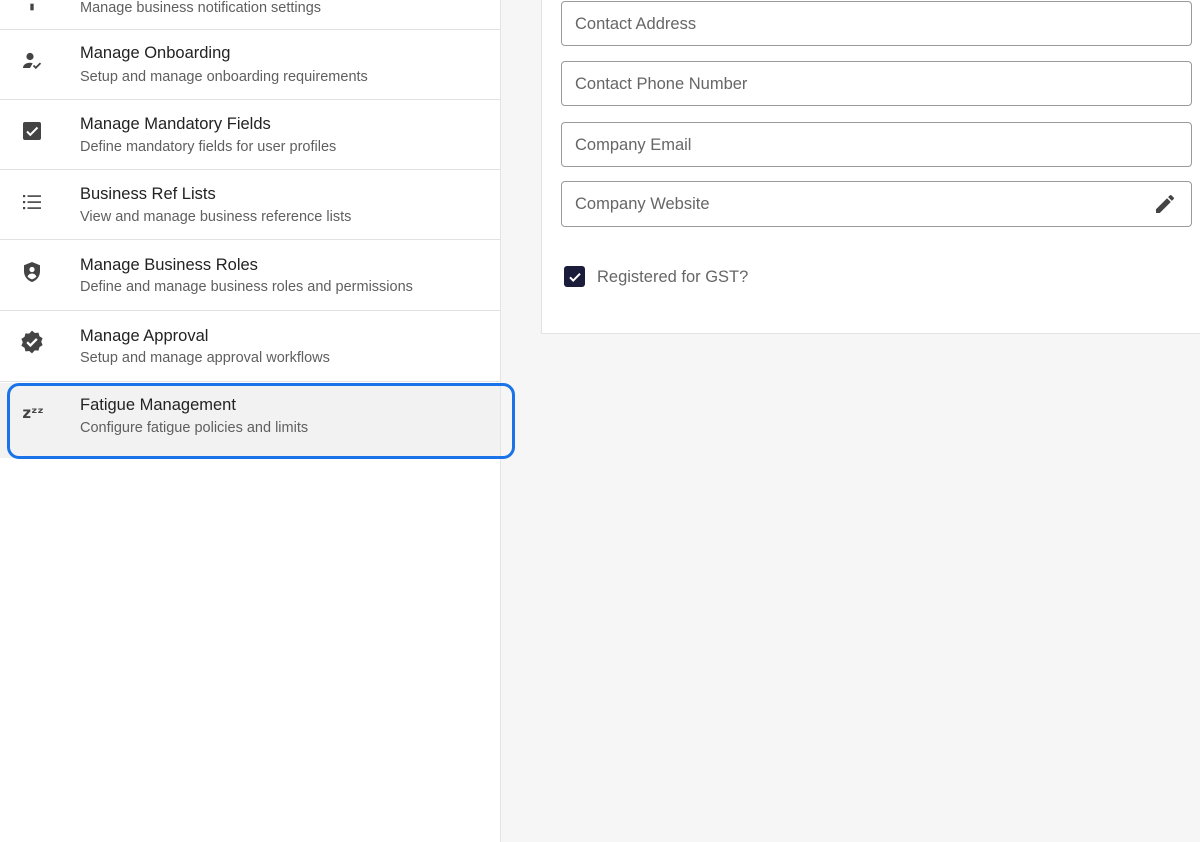 This screenshot has height=842, width=1200. What do you see at coordinates (158, 405) in the screenshot?
I see `sidebar-item-title: Fatigue Management` at bounding box center [158, 405].